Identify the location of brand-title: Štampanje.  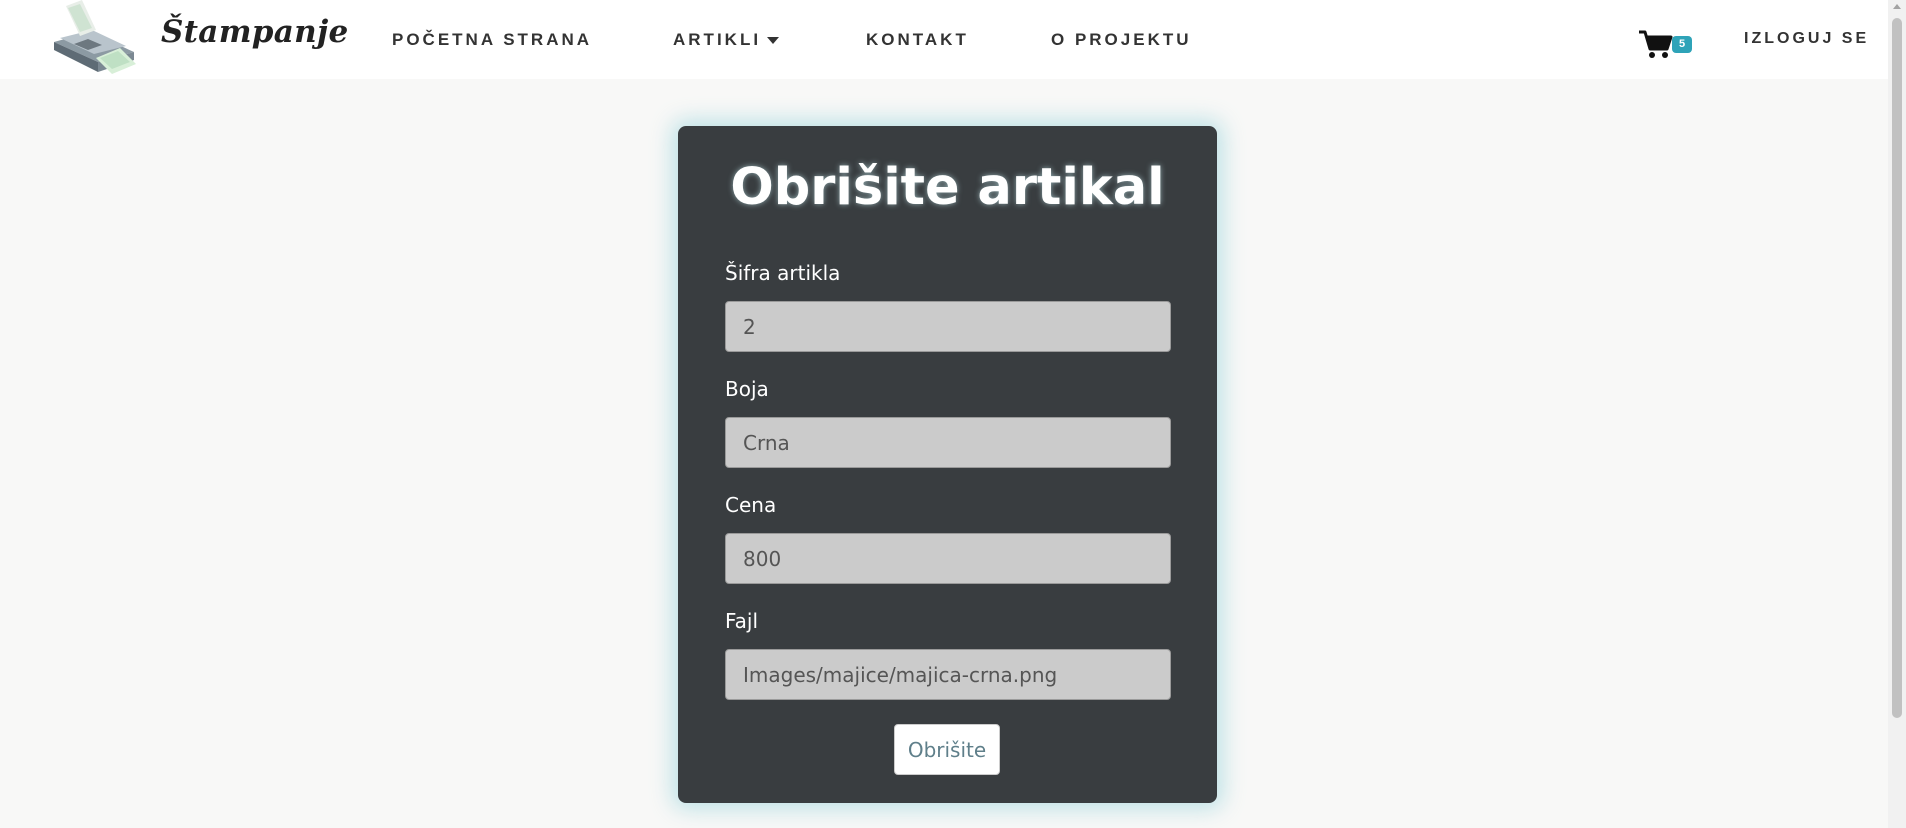
(255, 32).